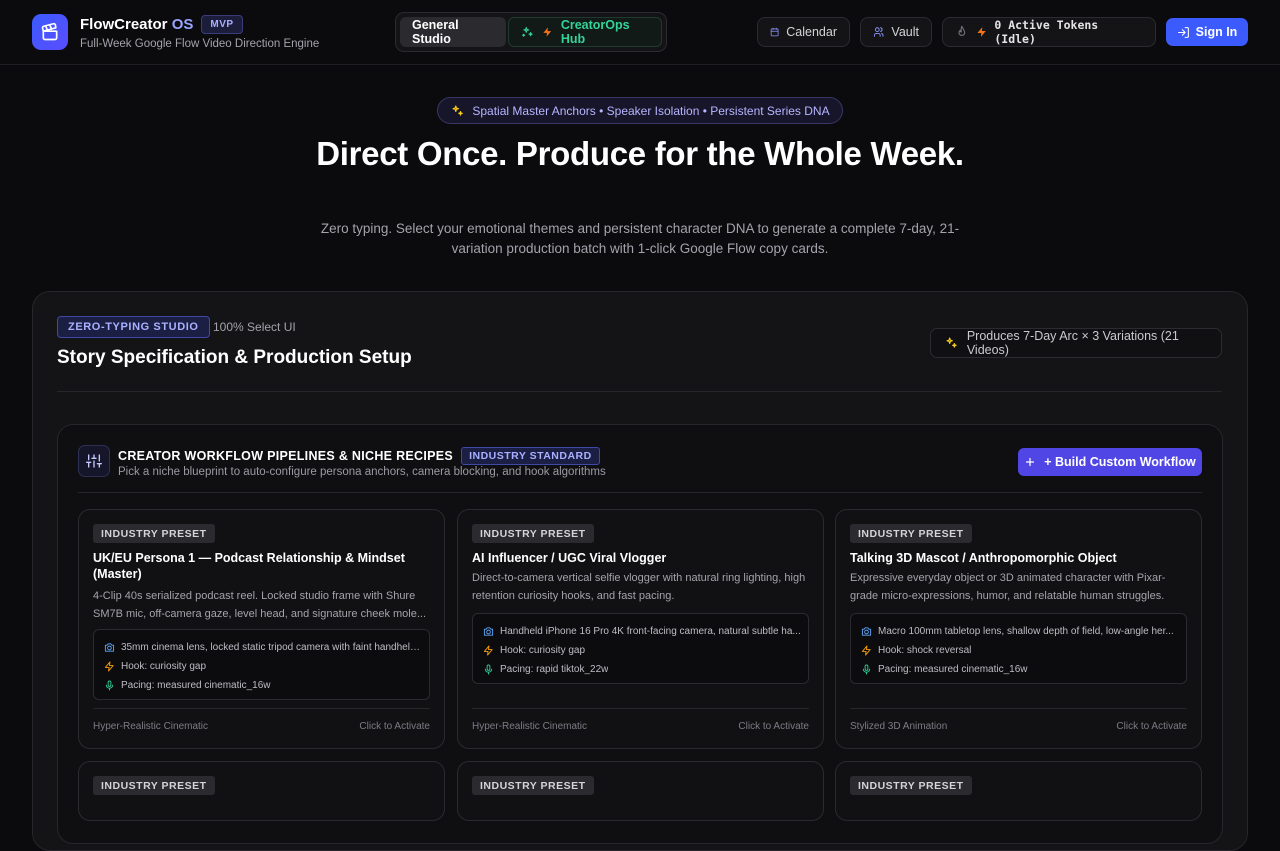 This screenshot has height=851, width=1280. What do you see at coordinates (640, 492) in the screenshot?
I see `workflow-divider` at bounding box center [640, 492].